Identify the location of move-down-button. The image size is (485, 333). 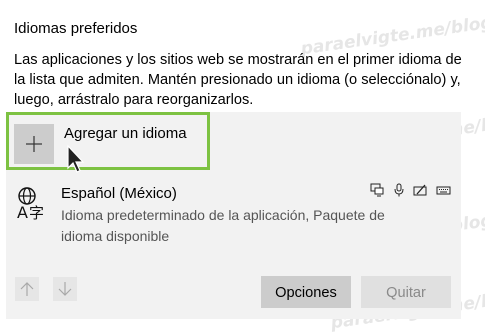
(65, 289).